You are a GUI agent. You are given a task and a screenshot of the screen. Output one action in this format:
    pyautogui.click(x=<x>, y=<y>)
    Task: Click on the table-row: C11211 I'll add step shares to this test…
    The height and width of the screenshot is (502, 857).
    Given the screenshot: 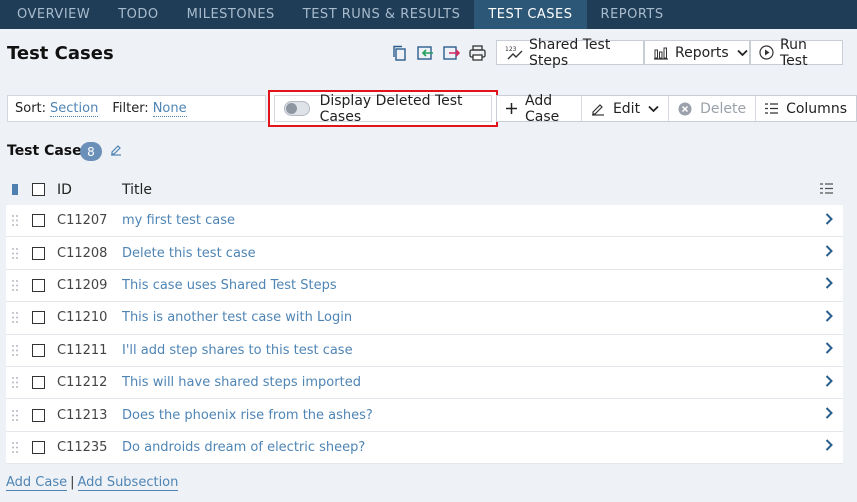 What is the action you would take?
    pyautogui.click(x=424, y=350)
    